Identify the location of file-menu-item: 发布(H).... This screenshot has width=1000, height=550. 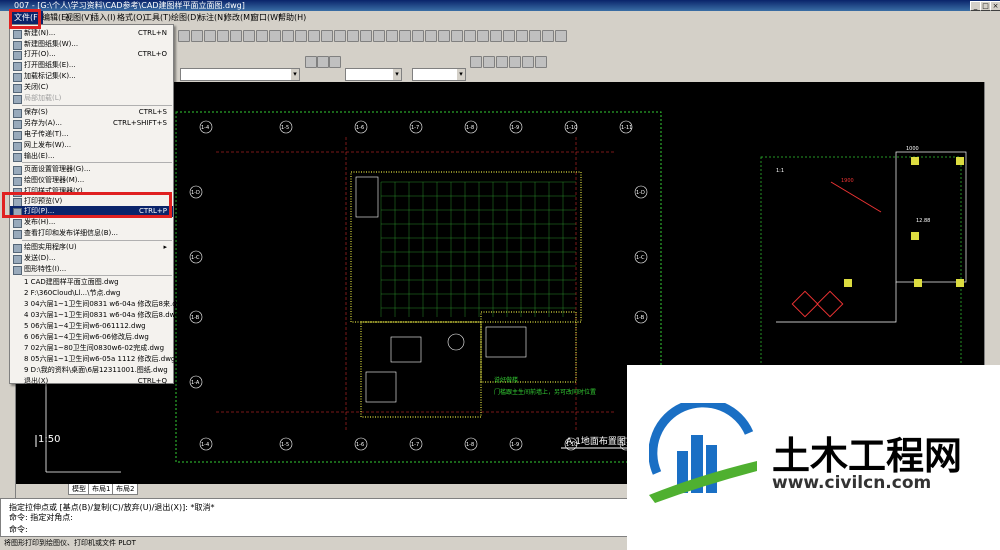
(91, 222).